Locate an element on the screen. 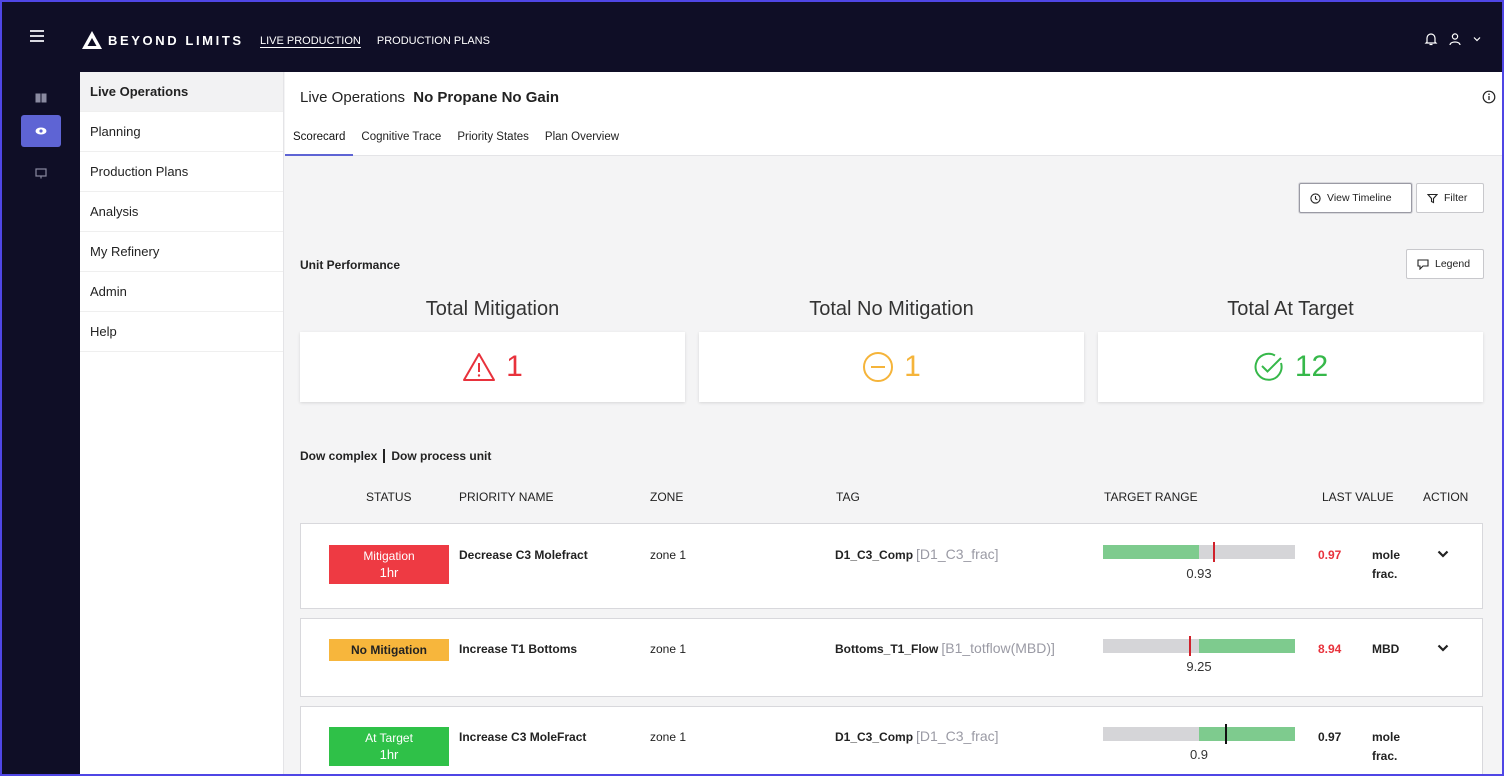 The image size is (1504, 776). last-value: 8.94 is located at coordinates (1330, 649).